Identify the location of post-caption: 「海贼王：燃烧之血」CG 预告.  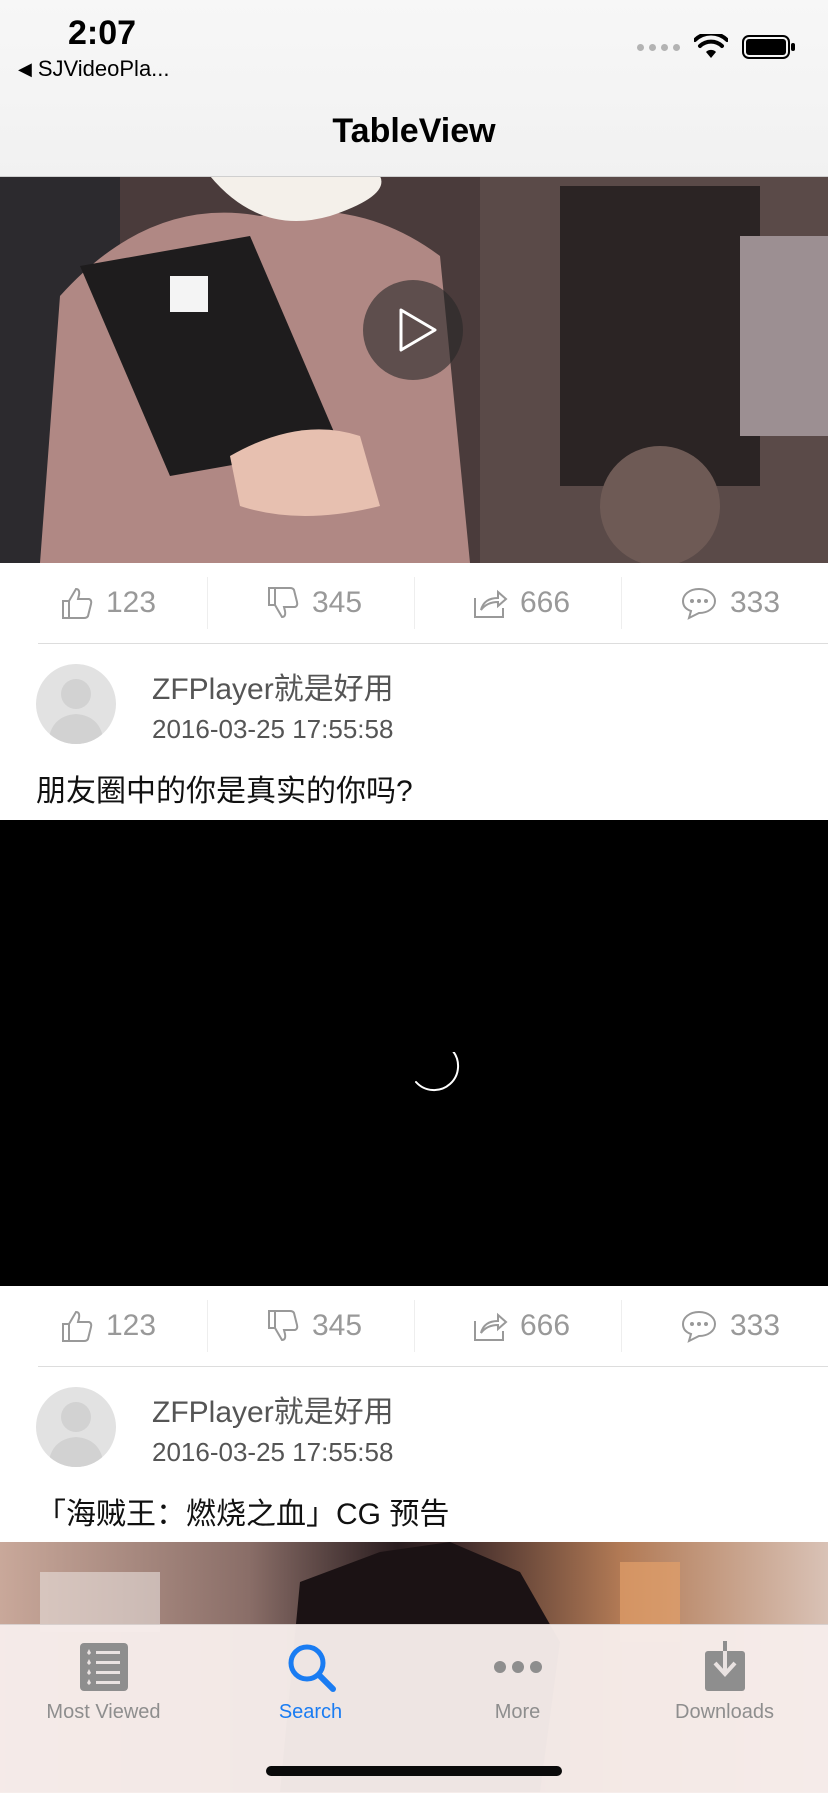
(243, 1514).